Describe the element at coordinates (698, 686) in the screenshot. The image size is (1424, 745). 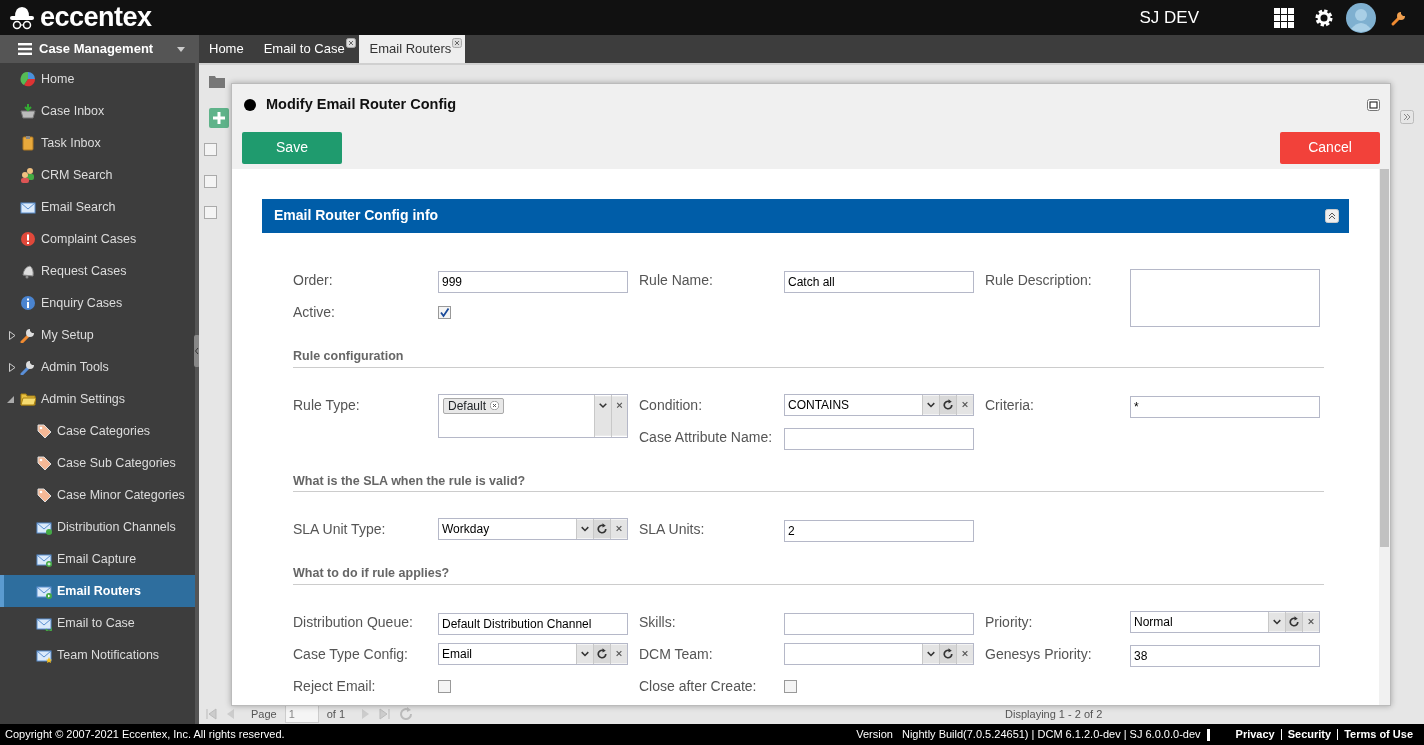
I see `field-label: Close after Create:` at that location.